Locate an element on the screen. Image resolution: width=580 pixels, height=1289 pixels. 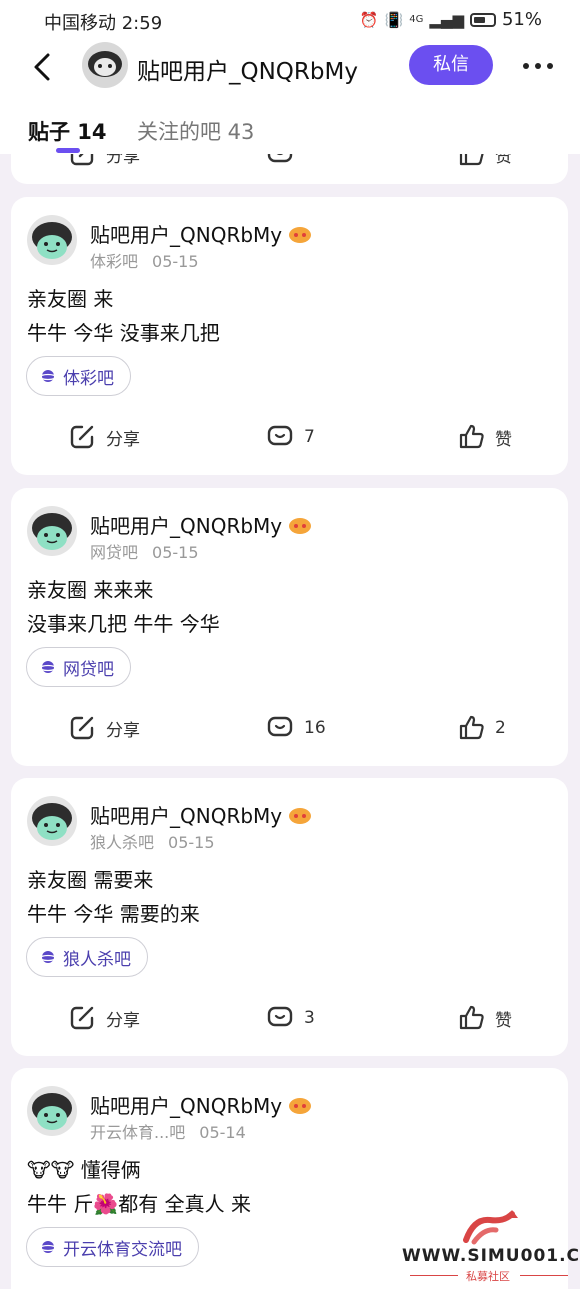
post-card-partial: 分享 赞 is located at coordinates (289, 169).